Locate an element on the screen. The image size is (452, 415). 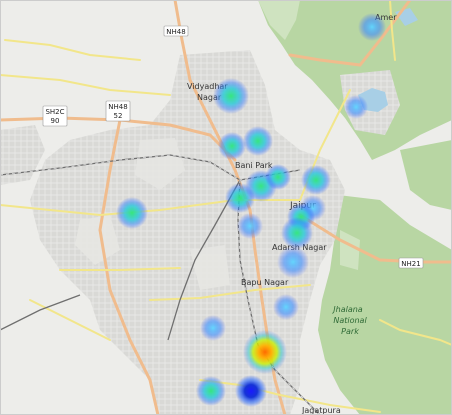
shield-nh21: NH21 is located at coordinates (411, 263).